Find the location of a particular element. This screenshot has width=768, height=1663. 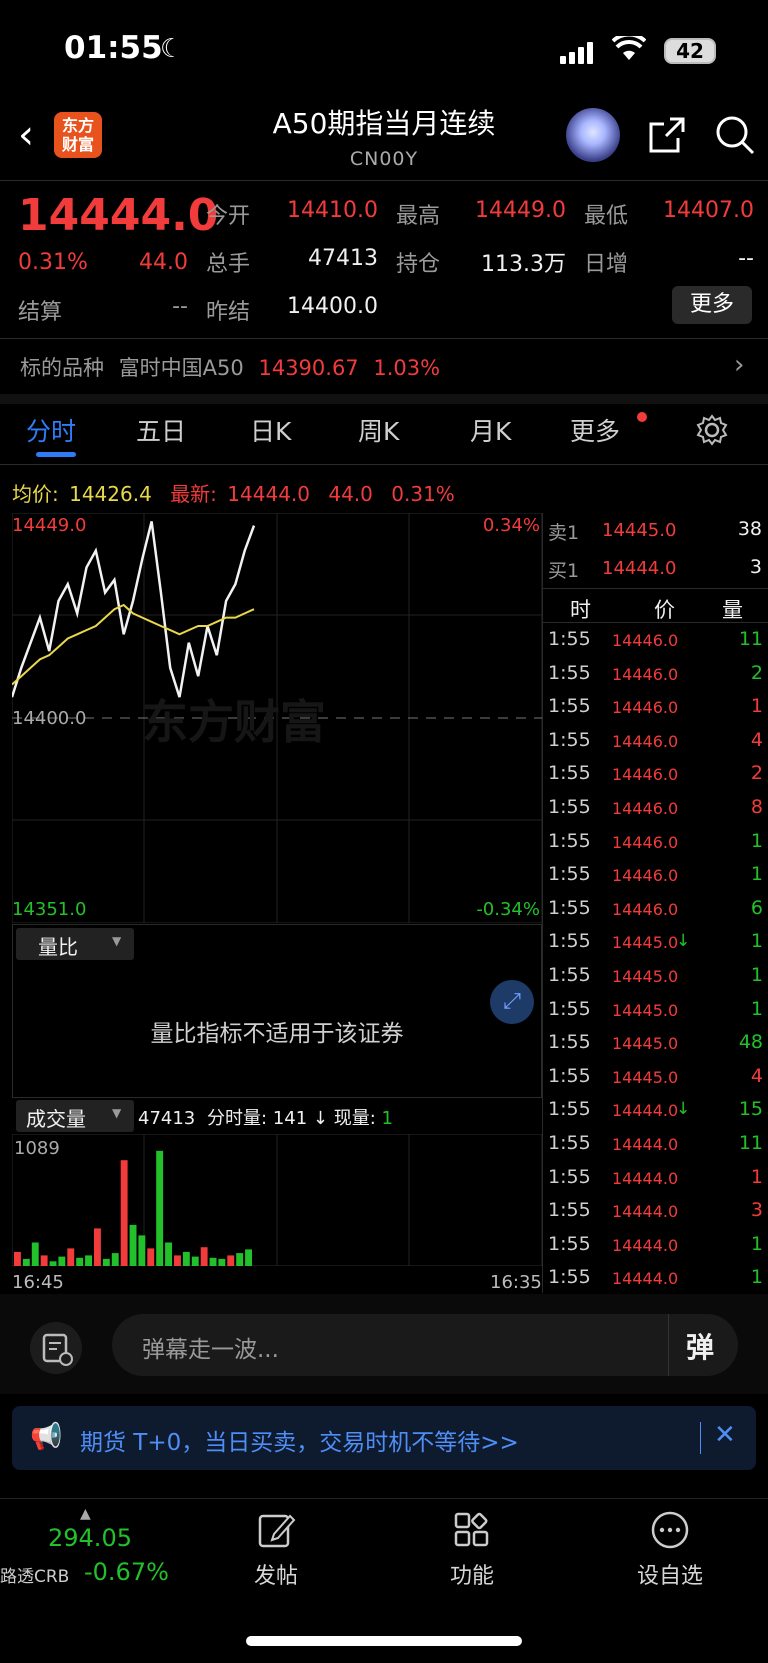

expand-icon: ⤢ is located at coordinates (512, 1002).